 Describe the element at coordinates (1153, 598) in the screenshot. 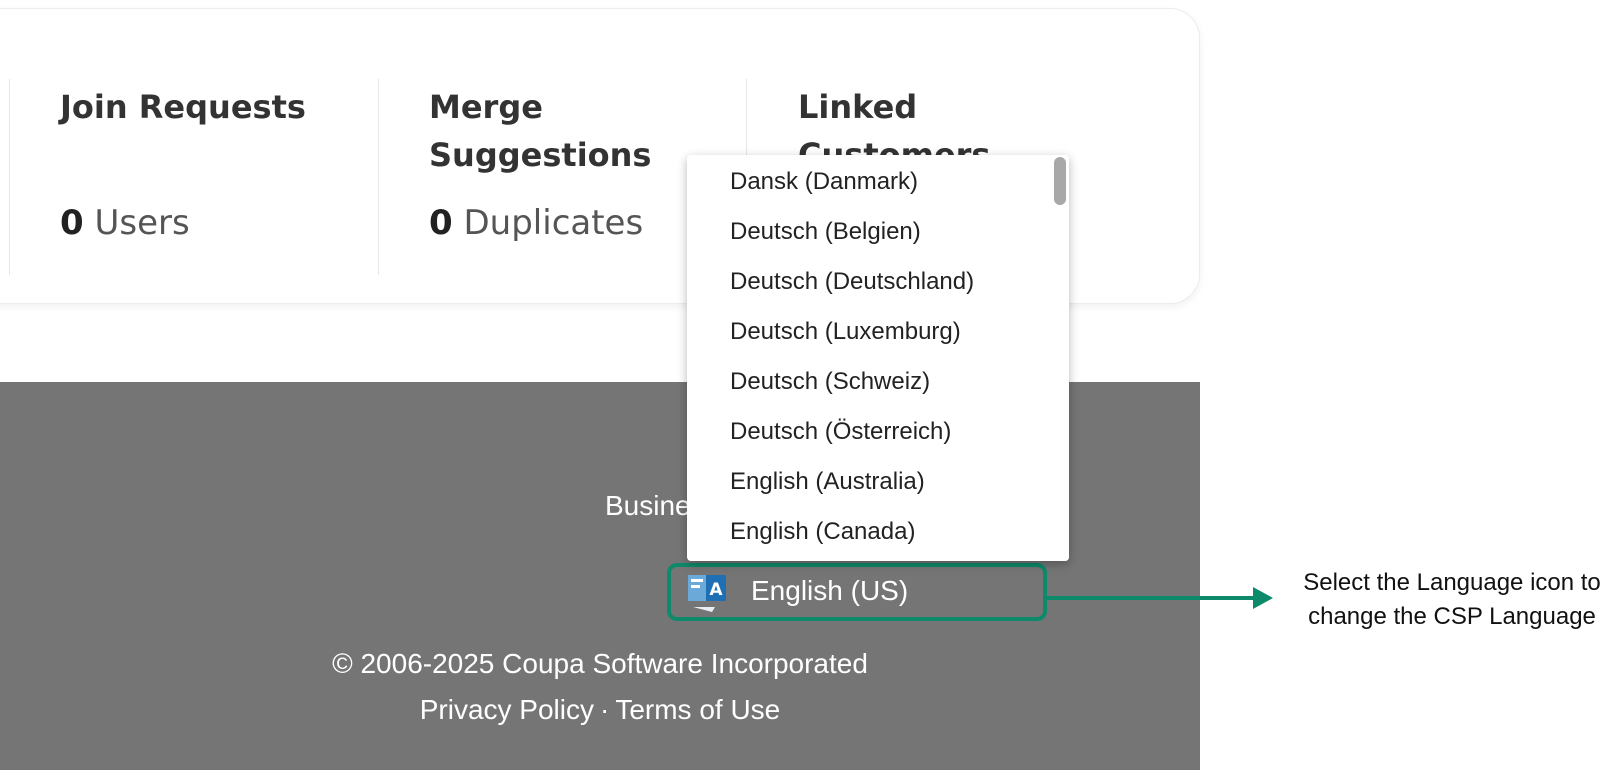

I see `annotation-arrow` at that location.